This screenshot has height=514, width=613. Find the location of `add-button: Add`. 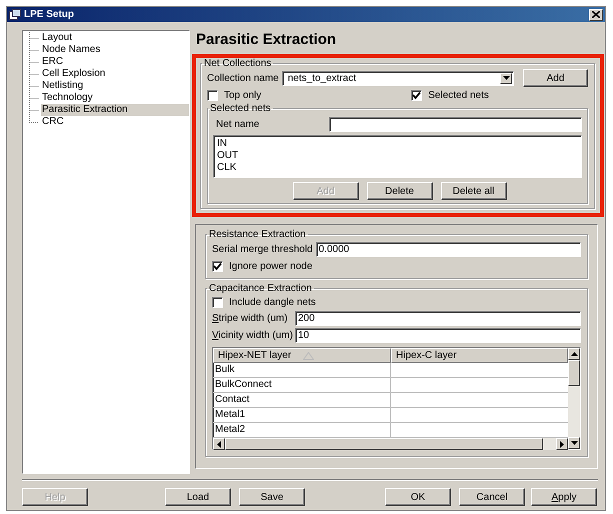

add-button: Add is located at coordinates (555, 78).